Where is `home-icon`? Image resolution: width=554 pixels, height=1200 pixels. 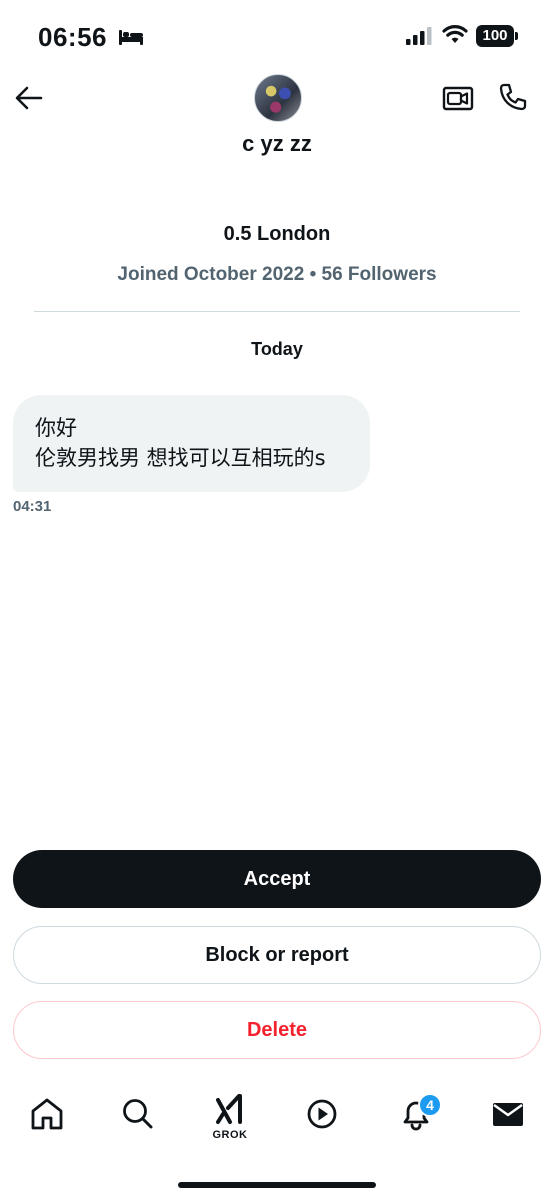 home-icon is located at coordinates (47, 1114).